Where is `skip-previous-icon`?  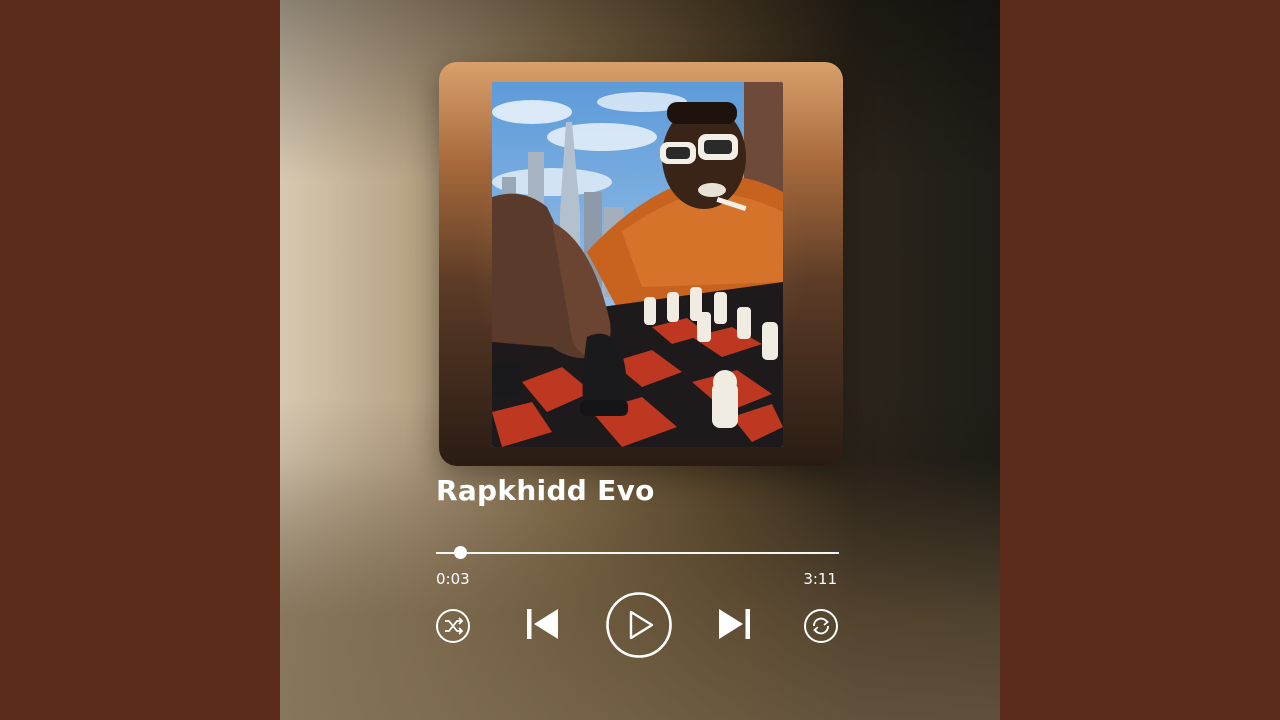
skip-previous-icon is located at coordinates (543, 624).